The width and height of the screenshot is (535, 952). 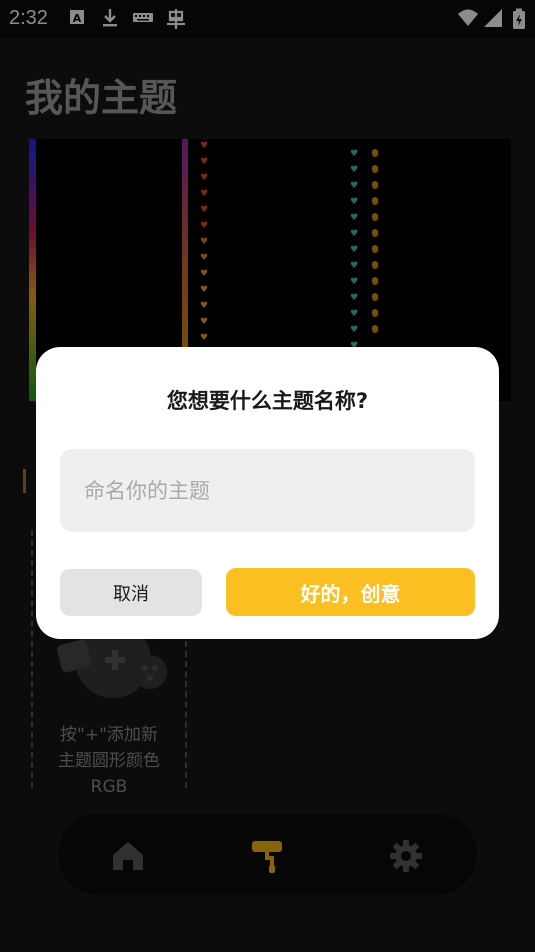 I want to click on dialog-title: 您想要什么主题名称?, so click(x=267, y=401).